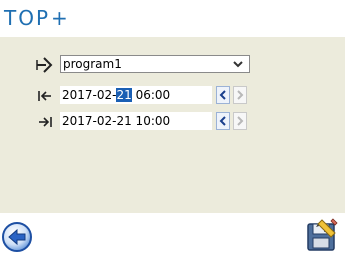 The image size is (345, 257). Describe the element at coordinates (92, 64) in the screenshot. I see `program-select-value: program1` at that location.